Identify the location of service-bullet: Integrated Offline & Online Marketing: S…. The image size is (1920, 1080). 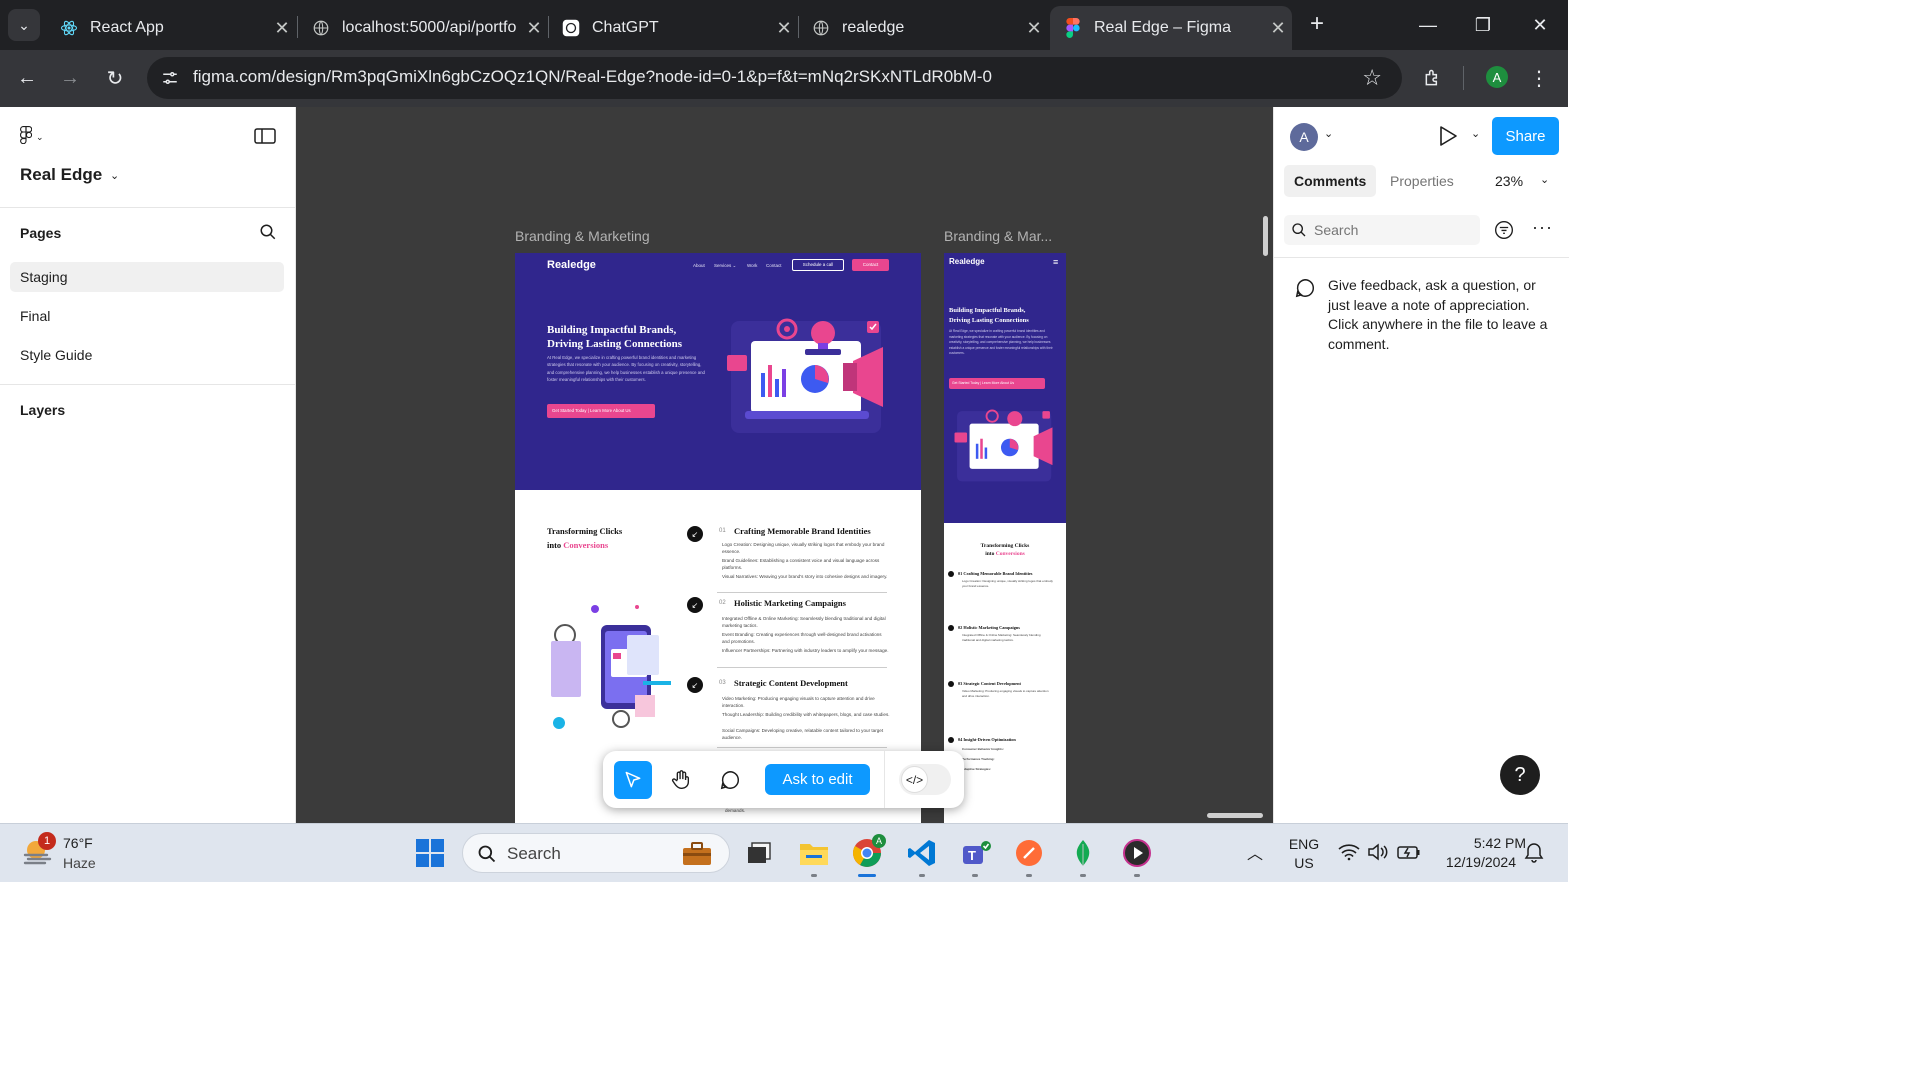
(804, 622).